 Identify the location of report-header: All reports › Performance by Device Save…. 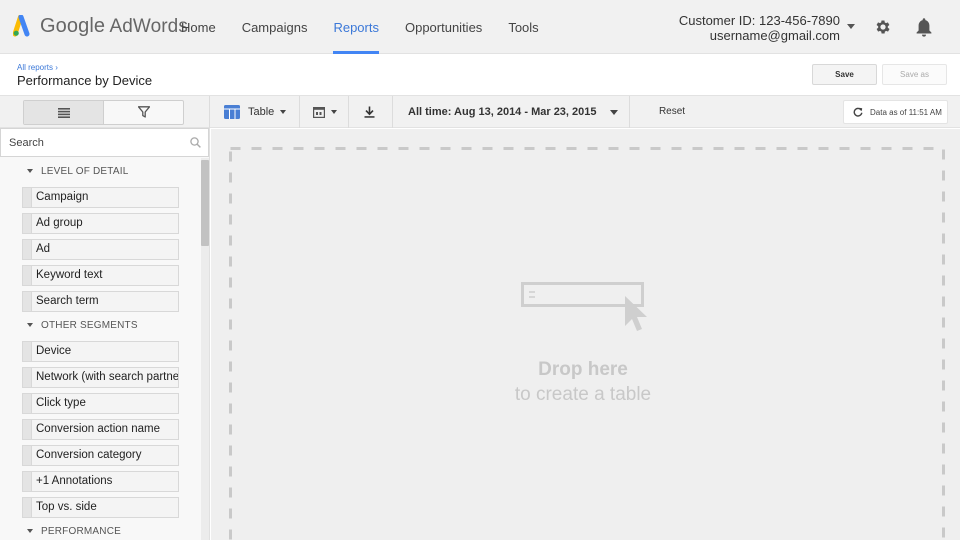
(480, 75).